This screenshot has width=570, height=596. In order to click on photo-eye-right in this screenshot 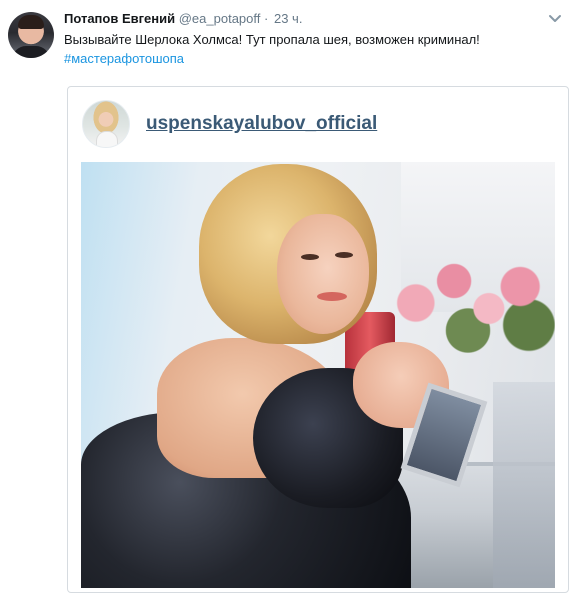, I will do `click(344, 255)`.